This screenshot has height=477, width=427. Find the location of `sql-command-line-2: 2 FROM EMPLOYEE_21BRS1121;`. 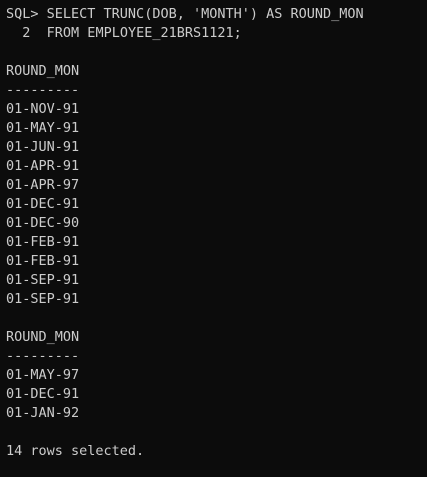

sql-command-line-2: 2 FROM EMPLOYEE_21BRS1121; is located at coordinates (216, 33).